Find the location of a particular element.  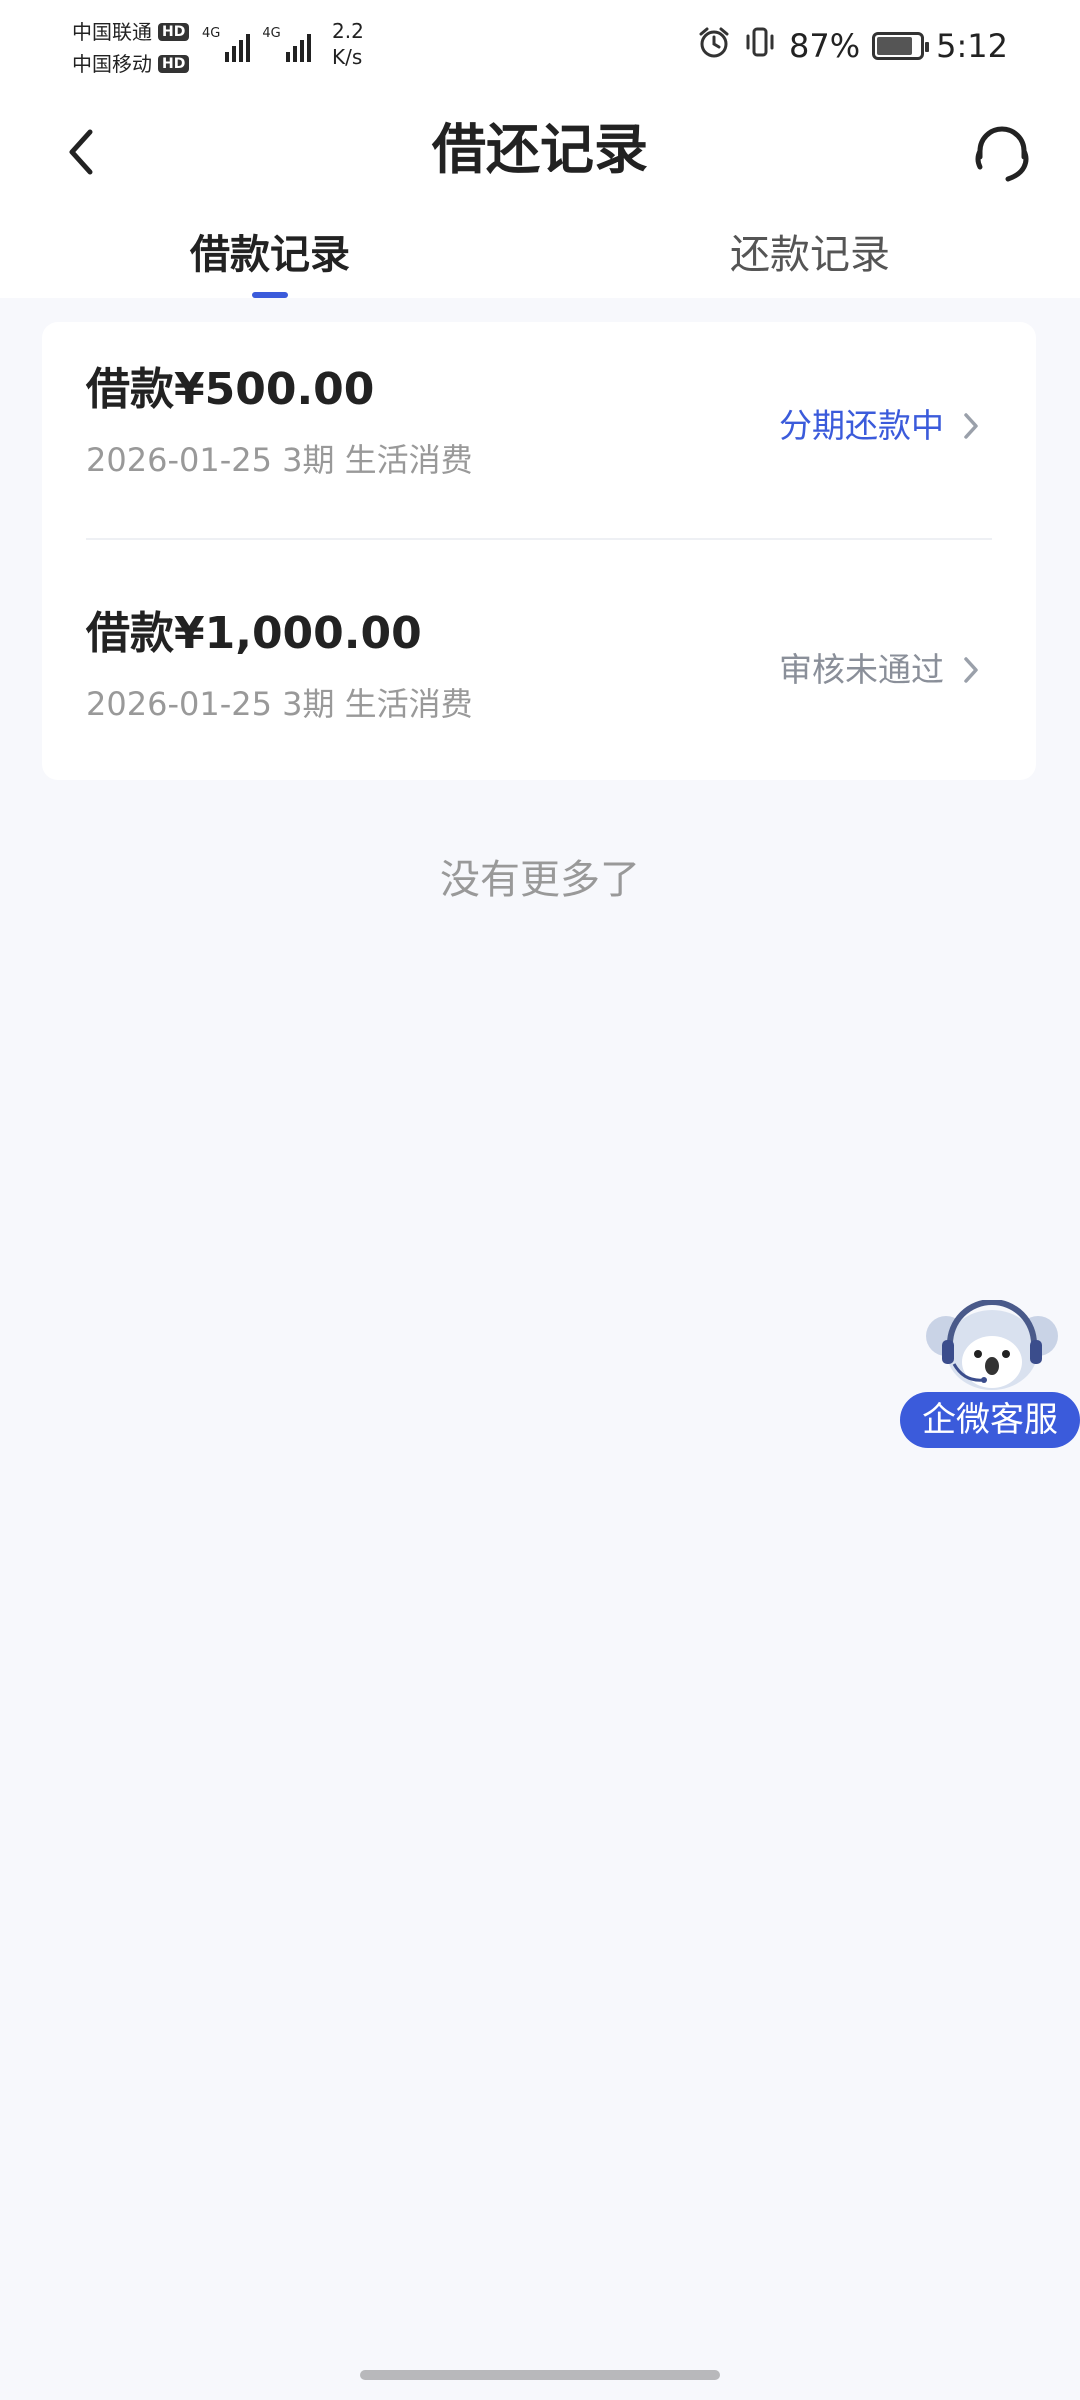

speed-value: 2.2 is located at coordinates (348, 31).